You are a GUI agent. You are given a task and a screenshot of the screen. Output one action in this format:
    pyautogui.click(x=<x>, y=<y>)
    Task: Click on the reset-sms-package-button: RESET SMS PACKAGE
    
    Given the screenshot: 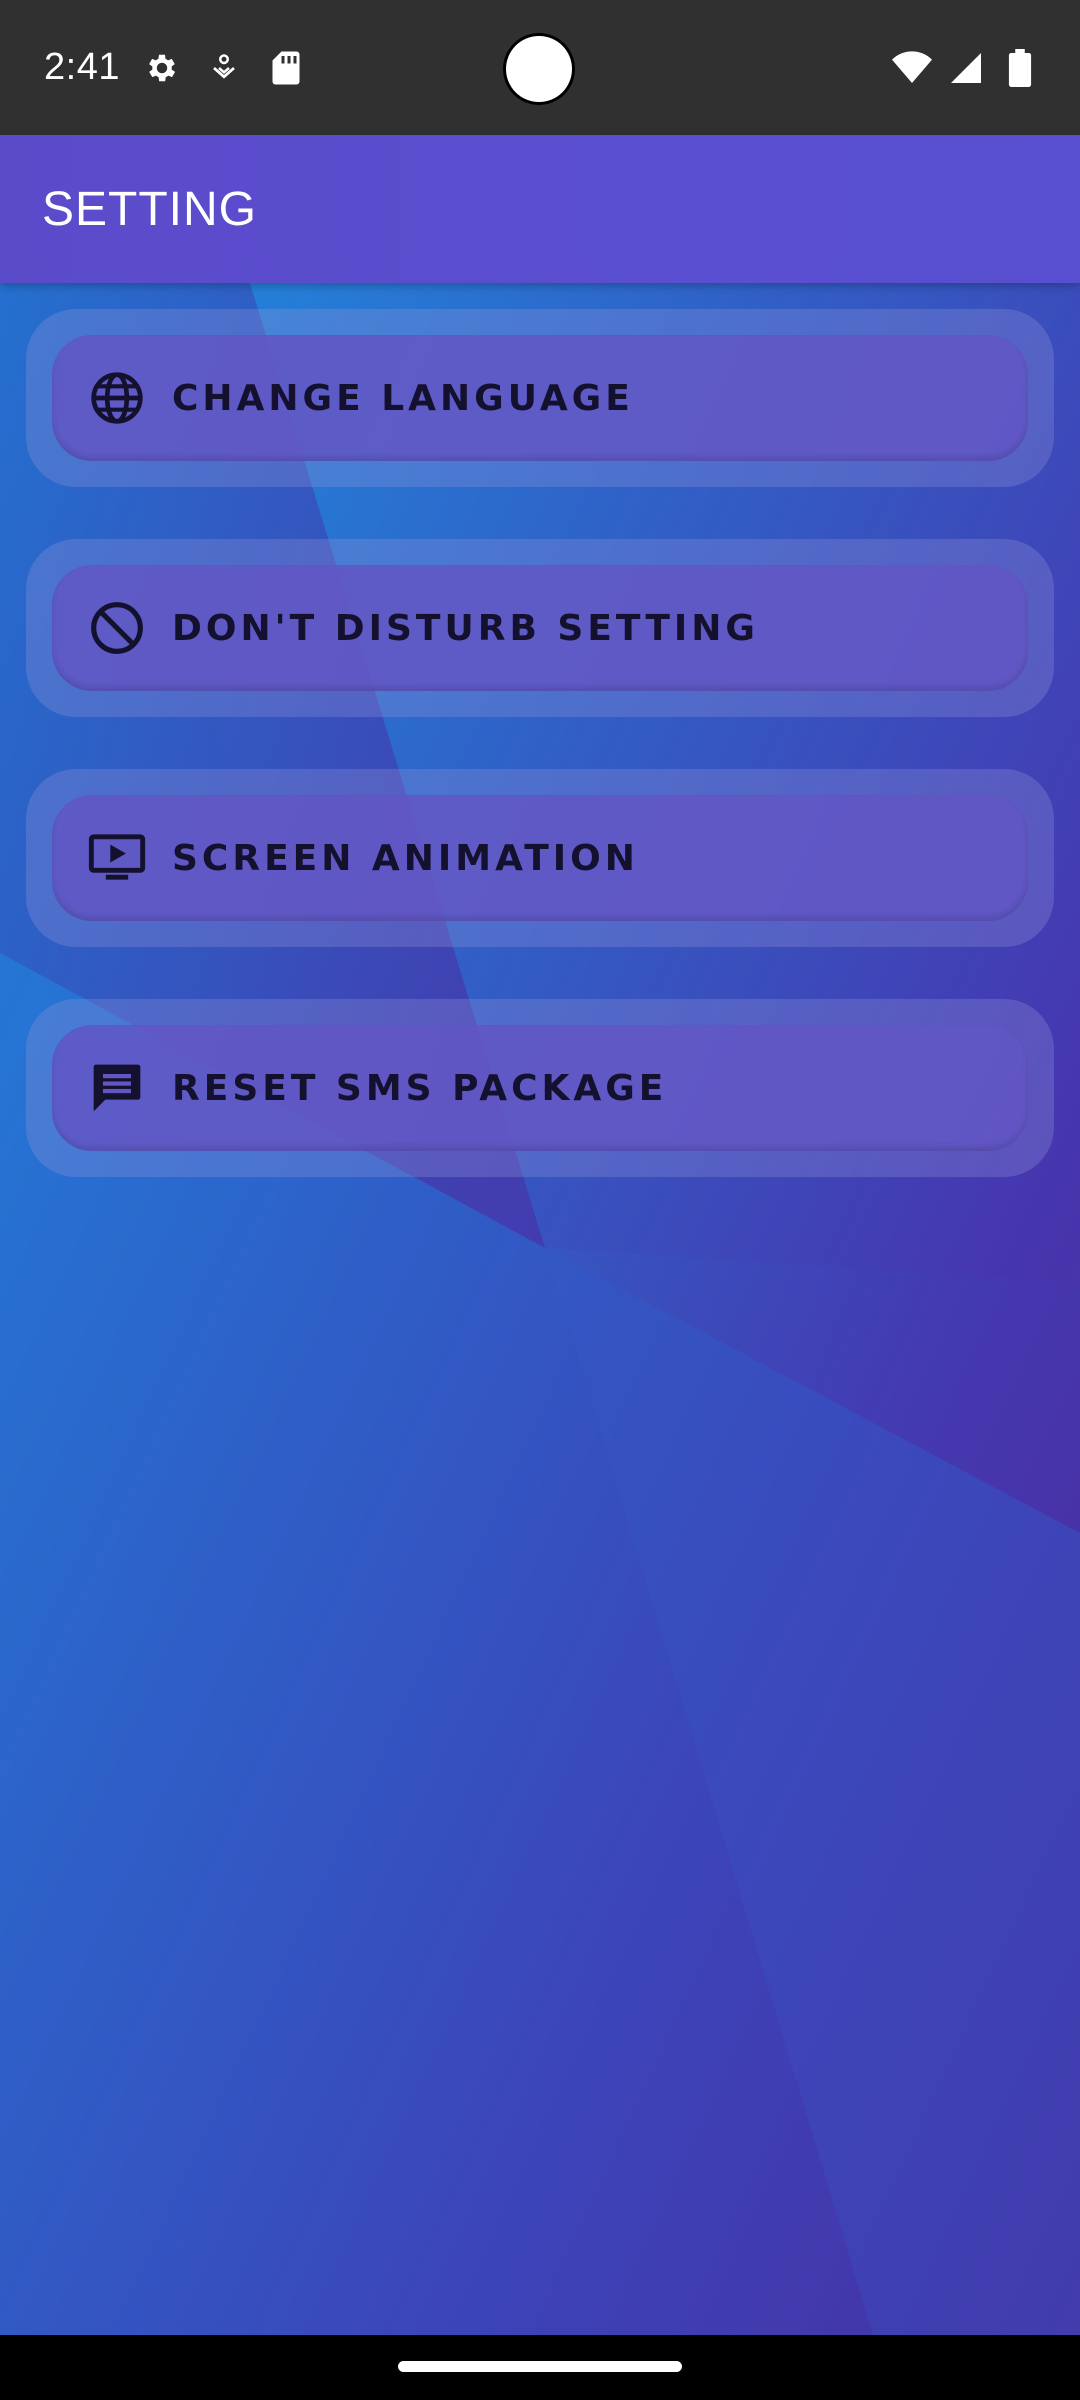 What is the action you would take?
    pyautogui.click(x=540, y=1088)
    